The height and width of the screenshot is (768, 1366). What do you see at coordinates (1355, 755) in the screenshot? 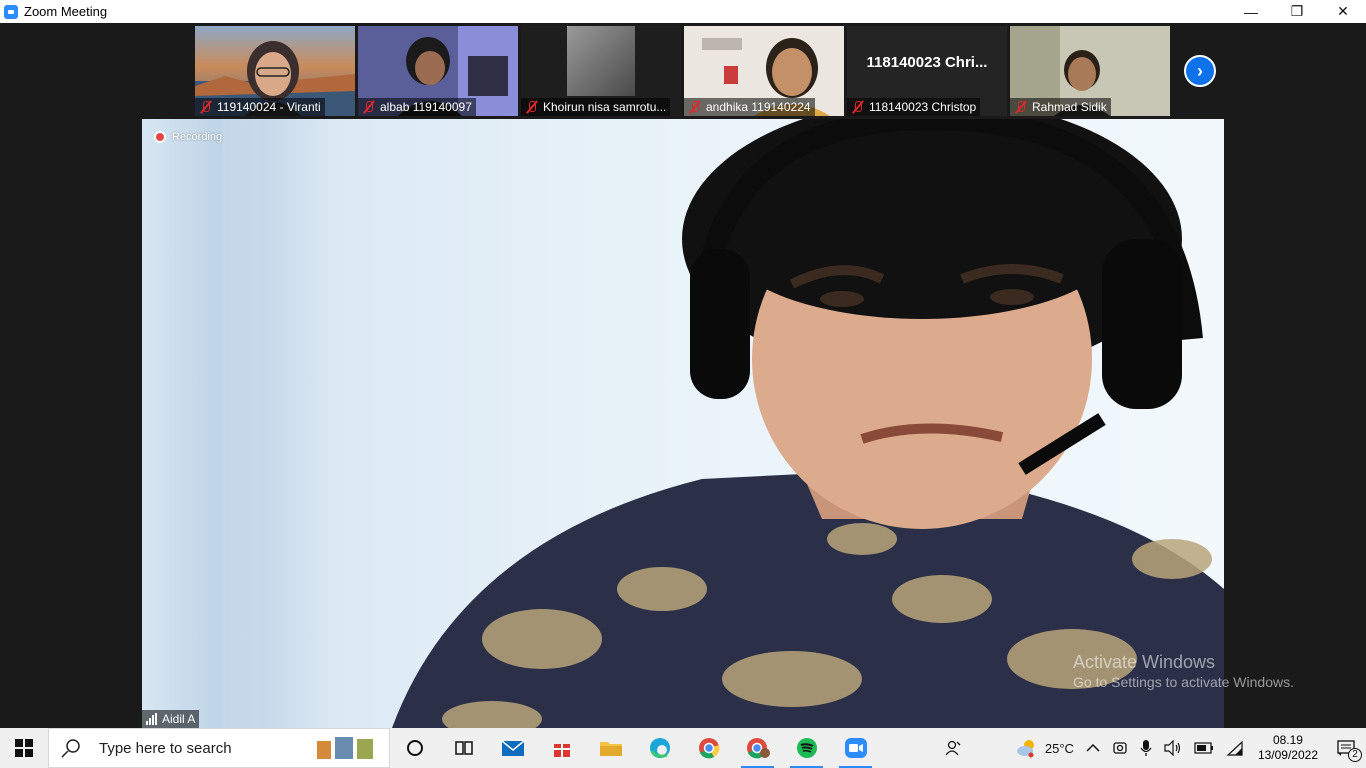
I see `notification-count-badge: 2` at bounding box center [1355, 755].